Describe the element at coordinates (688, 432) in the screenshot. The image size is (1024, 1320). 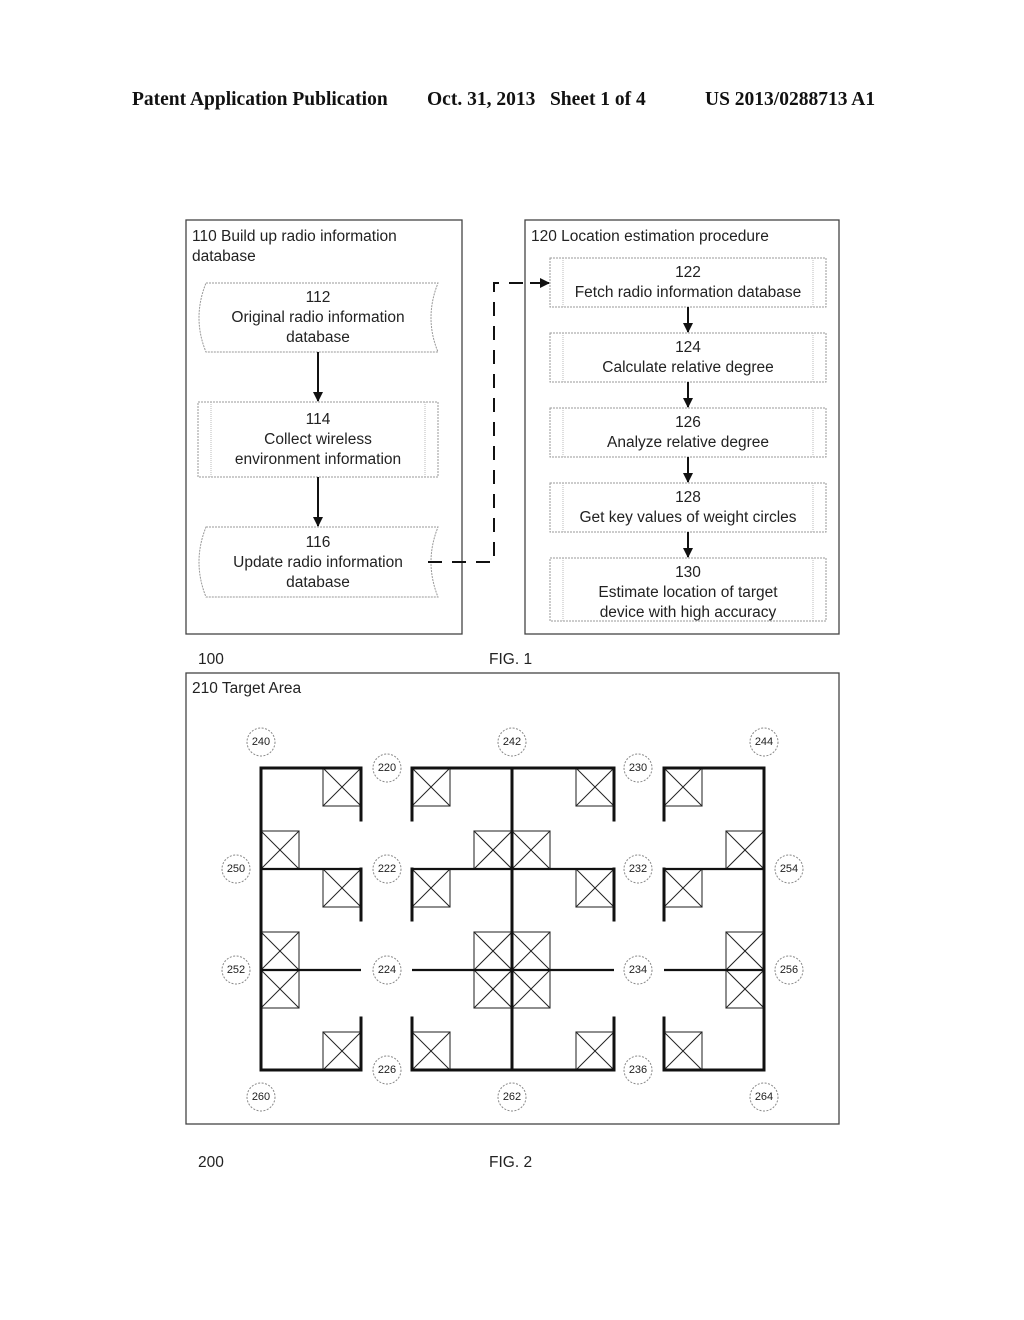
I see `step-126: 126 Analyze relative degree` at that location.